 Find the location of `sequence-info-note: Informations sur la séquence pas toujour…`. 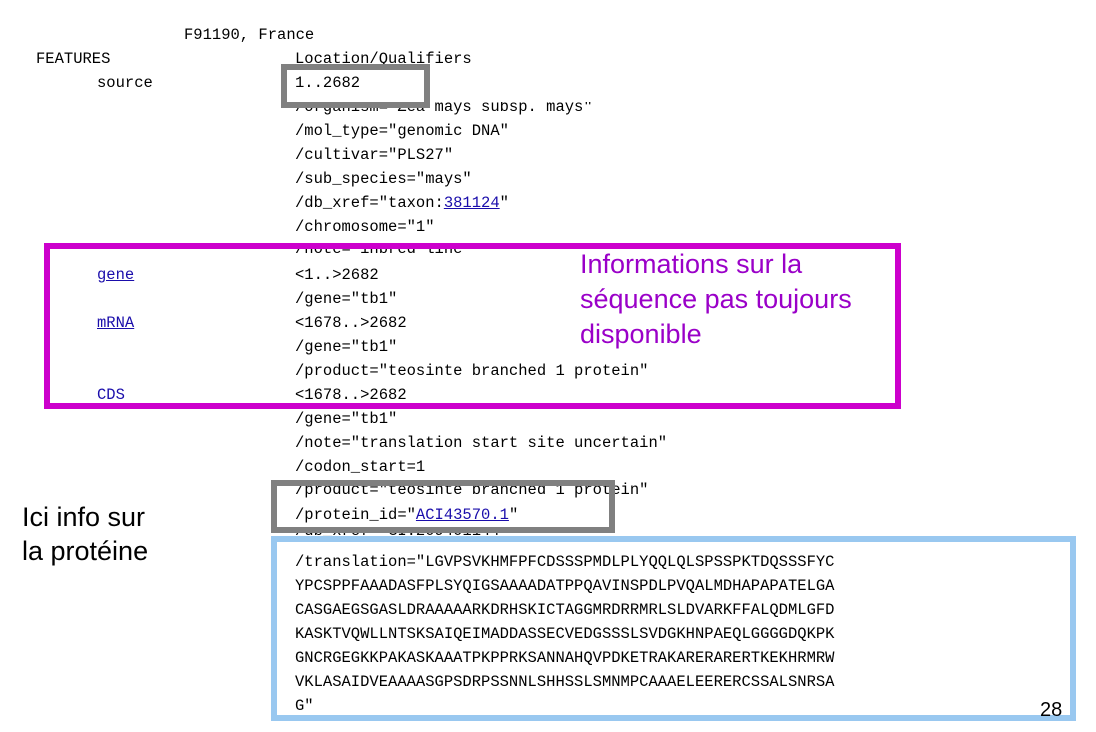

sequence-info-note: Informations sur la séquence pas toujour… is located at coordinates (716, 299).